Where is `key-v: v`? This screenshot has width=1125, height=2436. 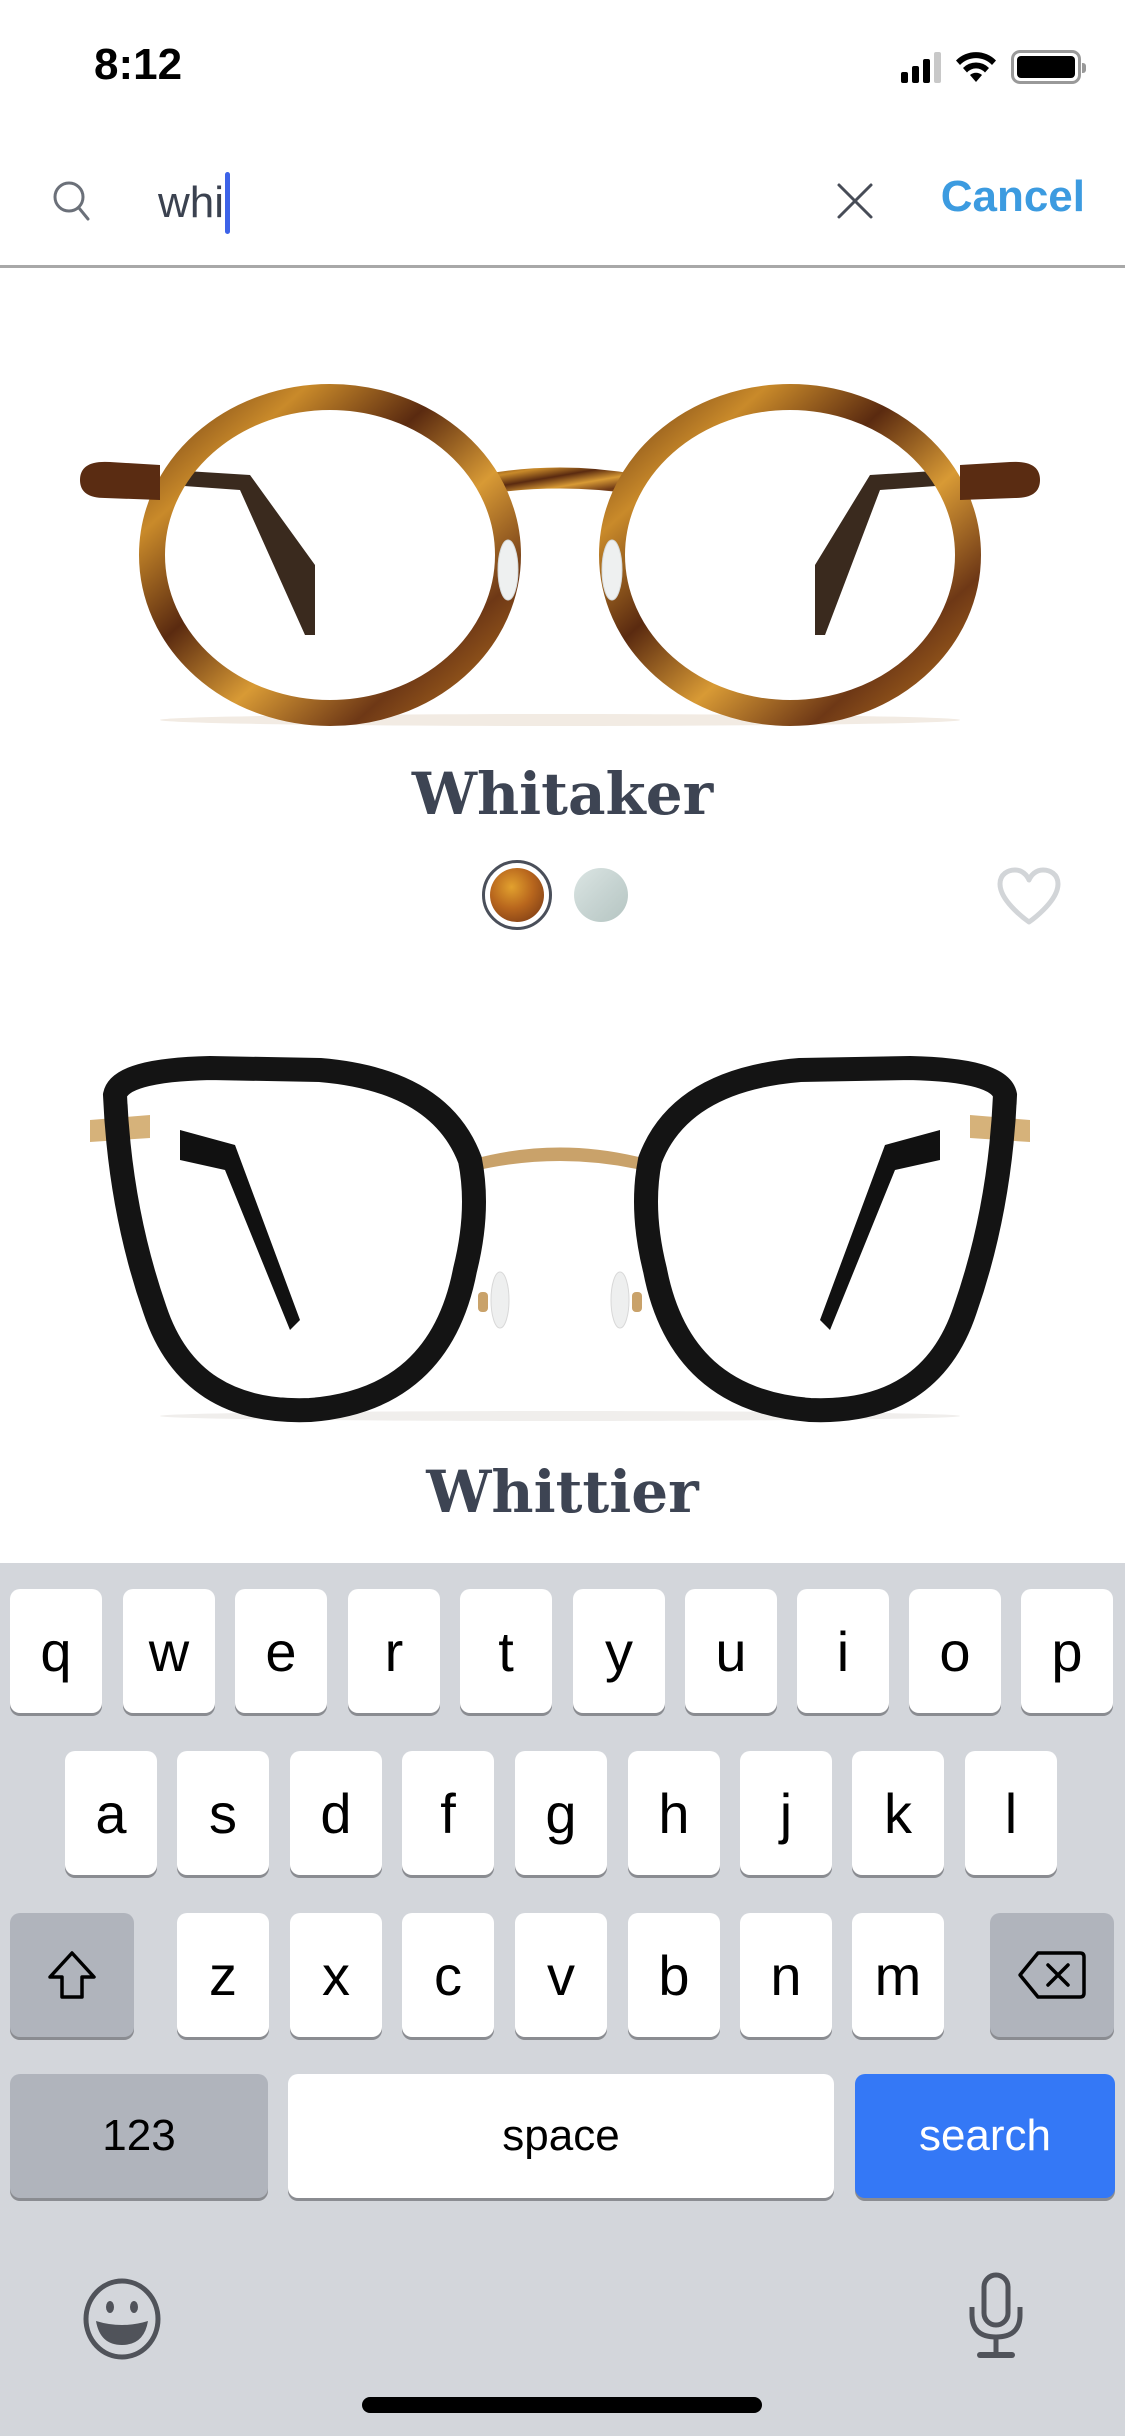 key-v: v is located at coordinates (561, 1975).